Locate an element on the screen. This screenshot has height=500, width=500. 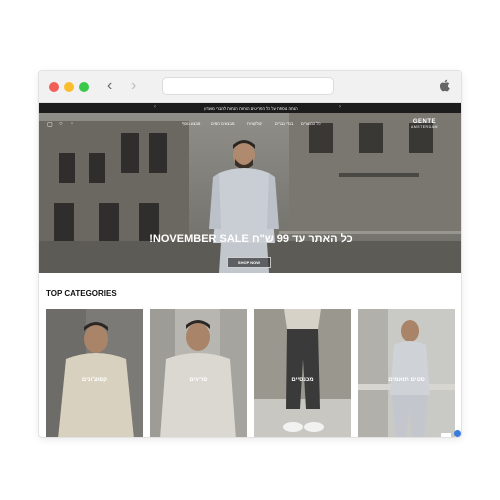
category-label: סטים תואמים is located at coordinates (406, 380).